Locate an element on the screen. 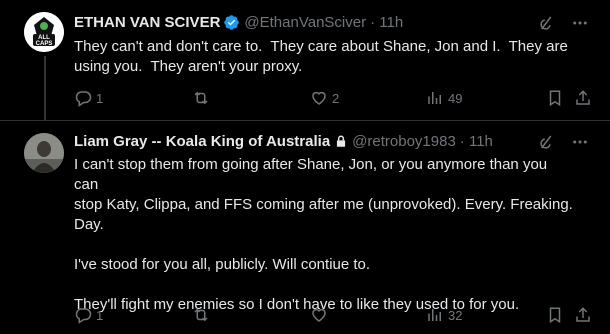  verified-badge-icon is located at coordinates (231, 22).